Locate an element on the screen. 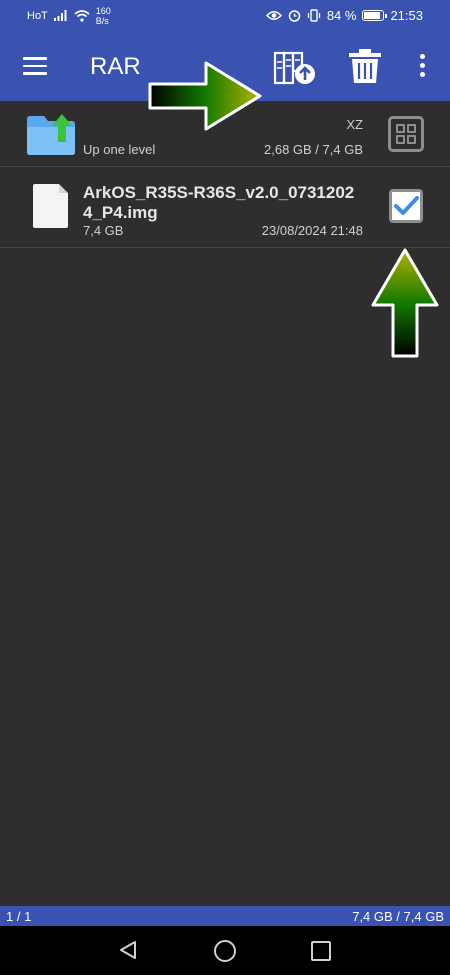 Image resolution: width=450 pixels, height=975 pixels. annotation-arrow-up-icon is located at coordinates (405, 303).